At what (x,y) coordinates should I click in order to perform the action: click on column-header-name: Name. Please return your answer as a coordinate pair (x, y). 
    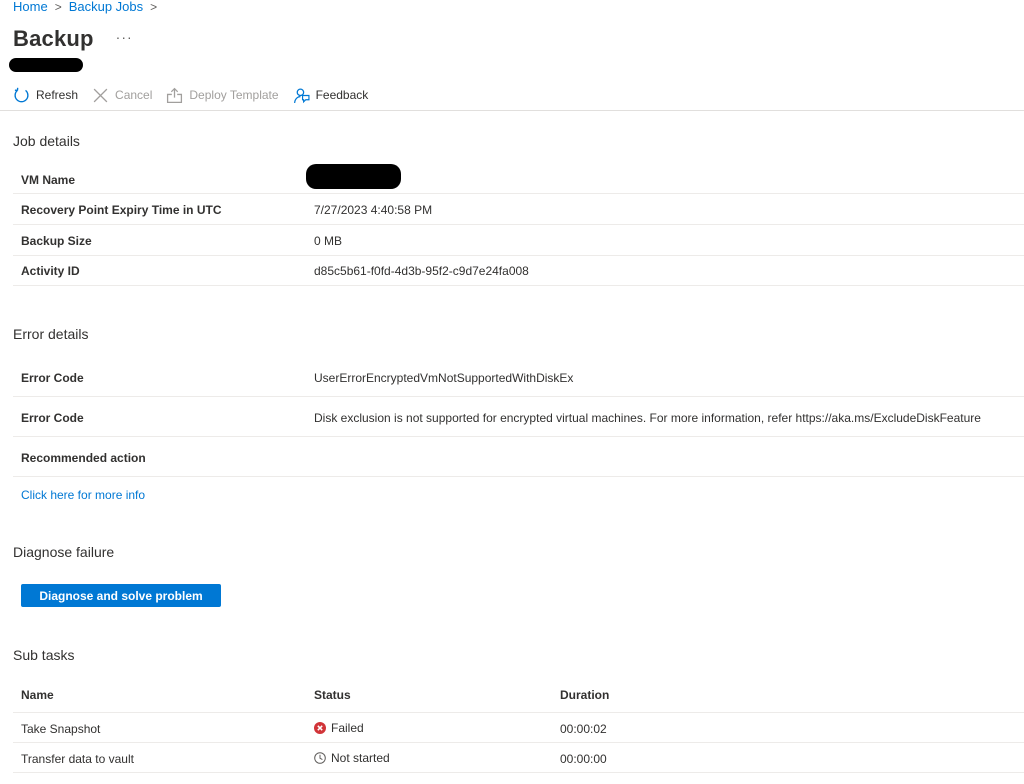
    Looking at the image, I should click on (37, 695).